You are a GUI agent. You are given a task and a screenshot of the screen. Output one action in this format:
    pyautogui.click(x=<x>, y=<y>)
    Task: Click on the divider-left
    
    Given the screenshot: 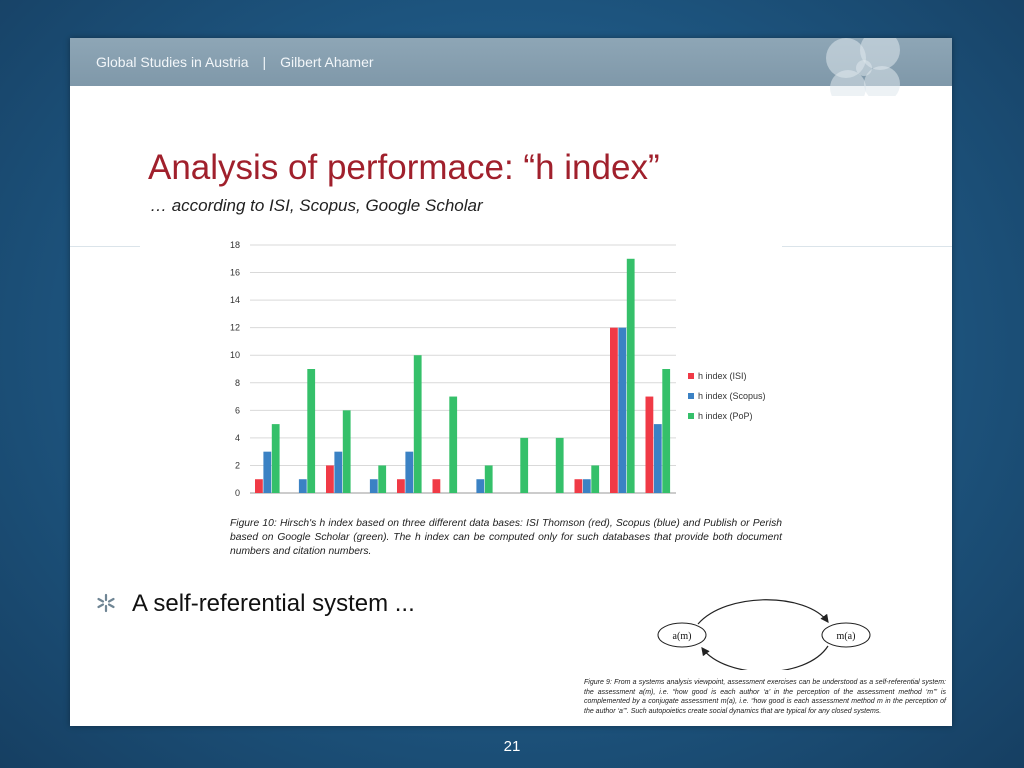 What is the action you would take?
    pyautogui.click(x=105, y=246)
    